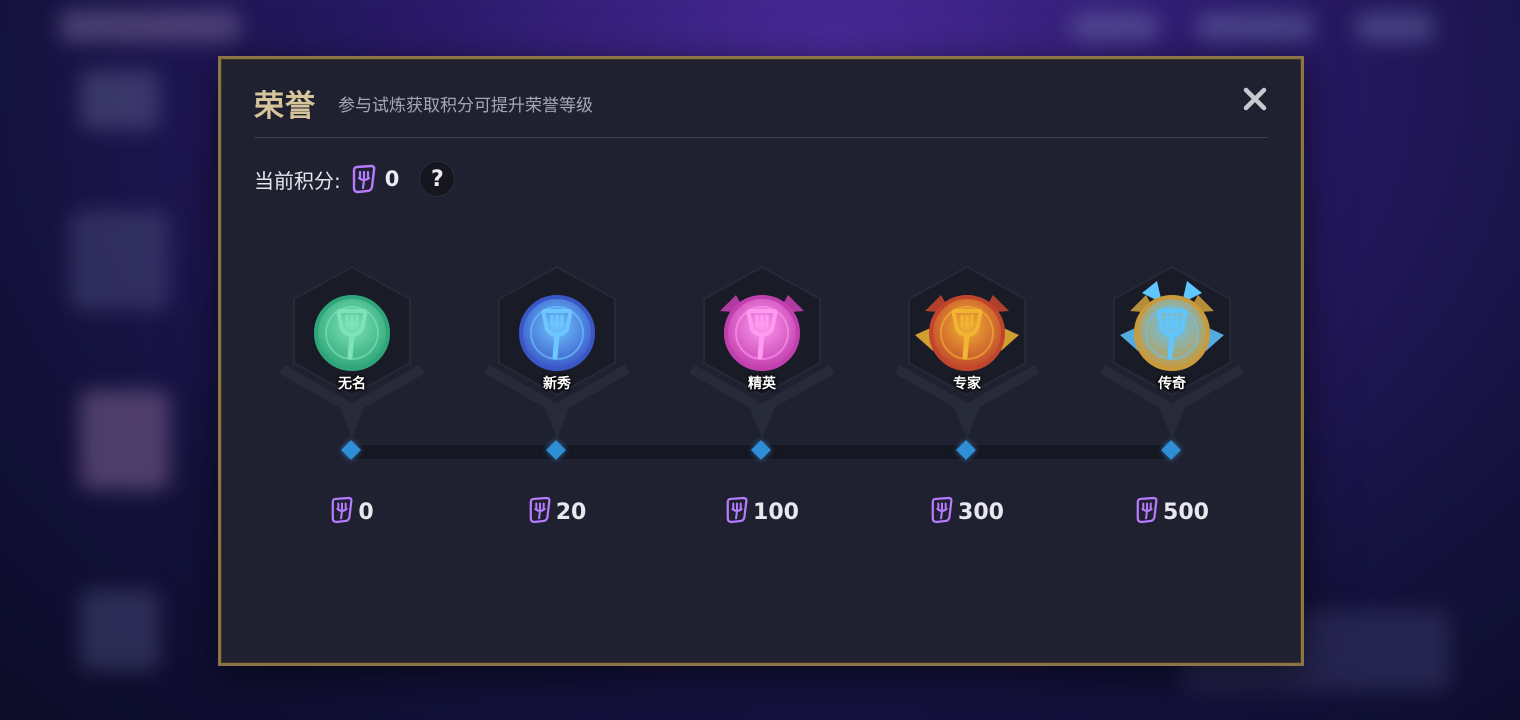  What do you see at coordinates (352, 404) in the screenshot?
I see `honor-tier: 无名 0` at bounding box center [352, 404].